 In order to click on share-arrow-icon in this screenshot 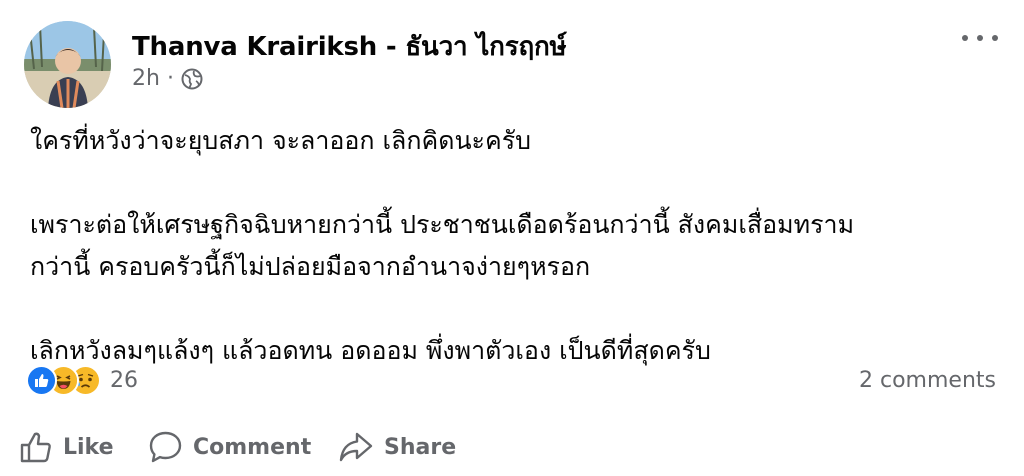, I will do `click(356, 447)`.